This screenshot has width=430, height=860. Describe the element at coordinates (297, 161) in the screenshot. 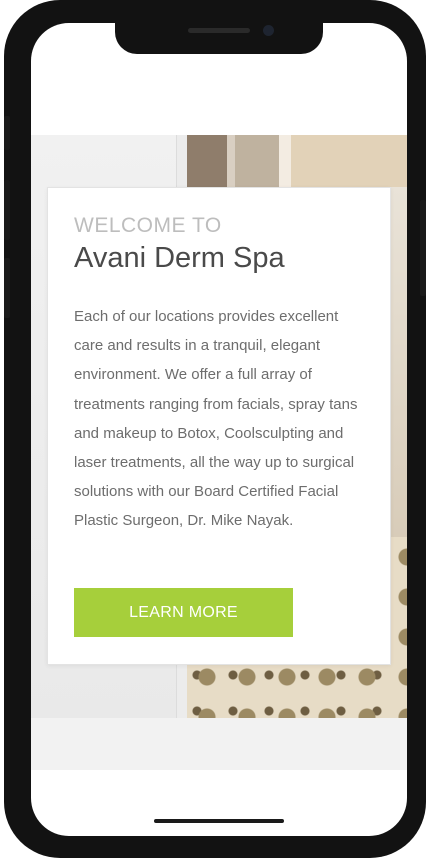

I see `hero-image-doors` at that location.